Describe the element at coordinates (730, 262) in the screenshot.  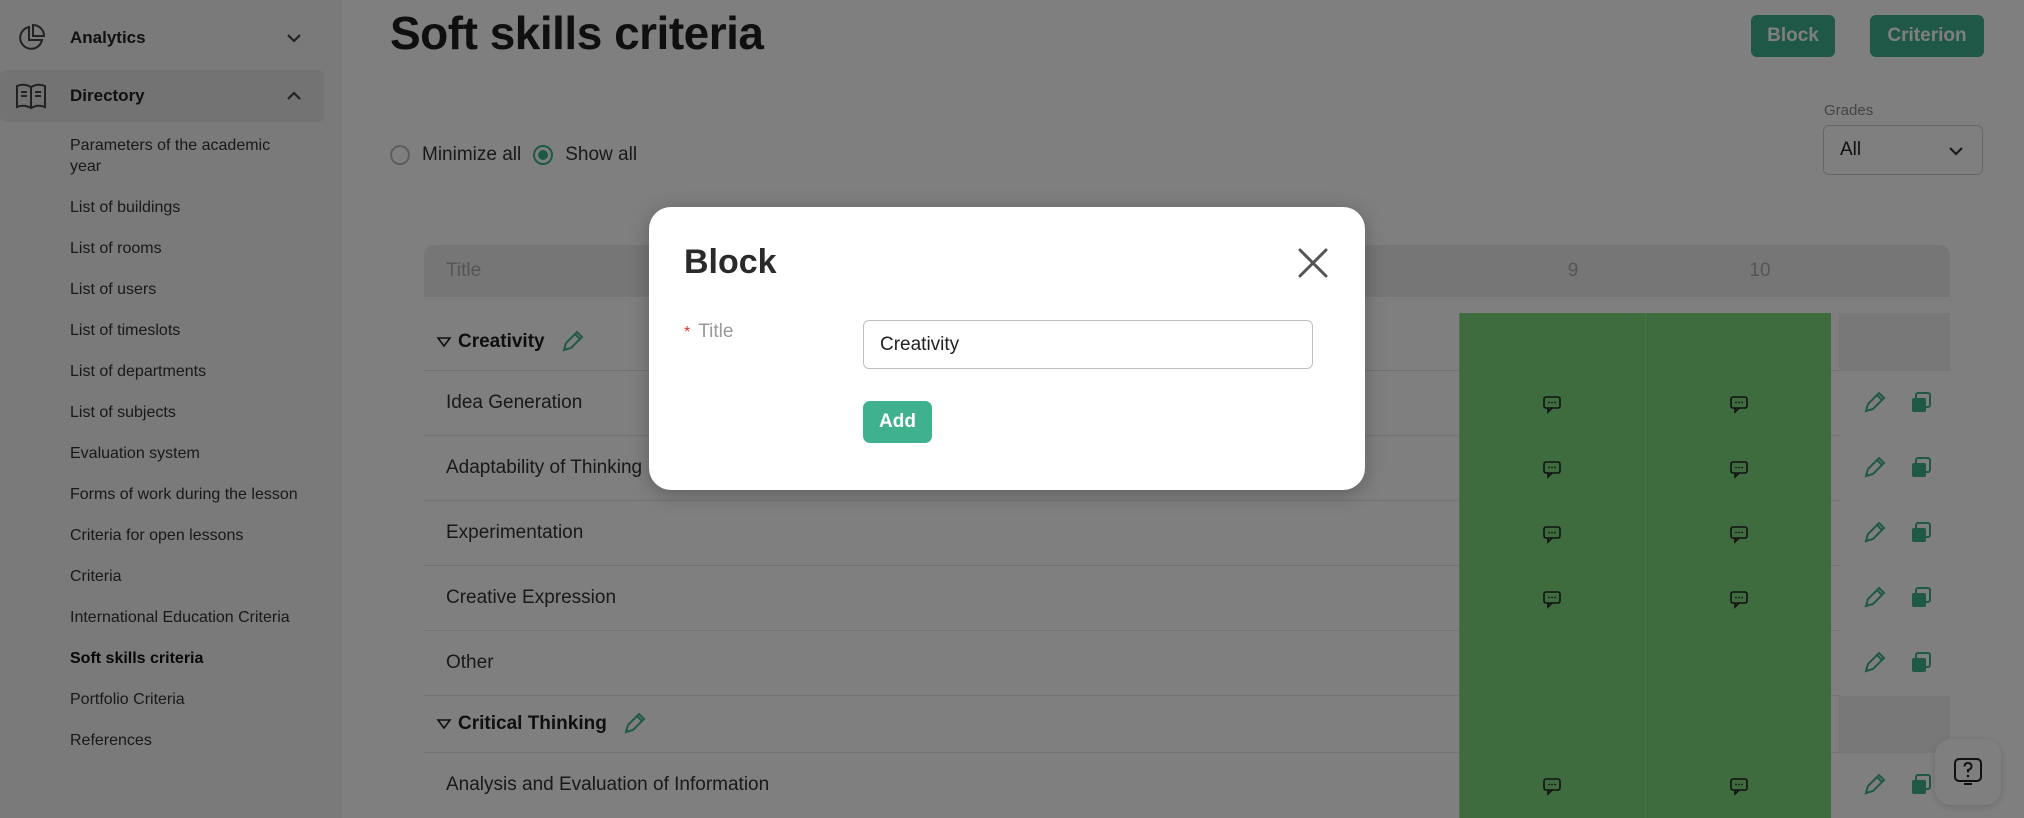
I see `modal-title: Block` at that location.